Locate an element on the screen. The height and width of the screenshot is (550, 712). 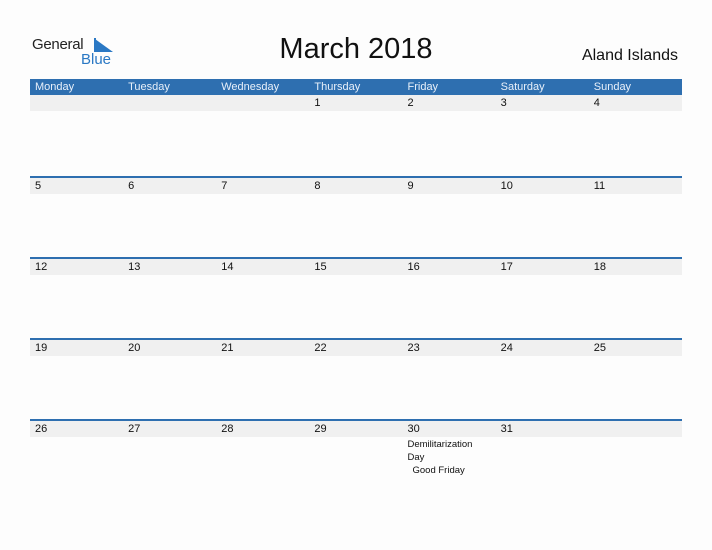
weekday-friday: Friday is located at coordinates (423, 87).